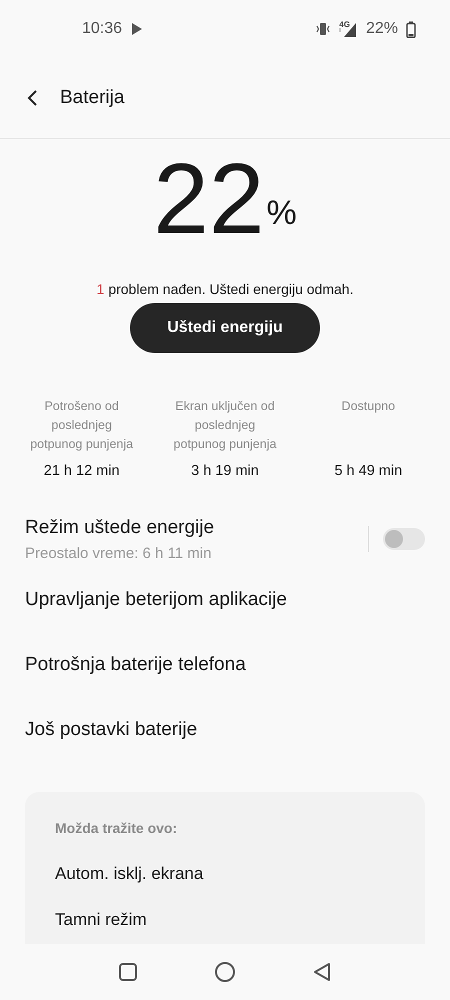  What do you see at coordinates (411, 29) in the screenshot?
I see `battery-icon` at bounding box center [411, 29].